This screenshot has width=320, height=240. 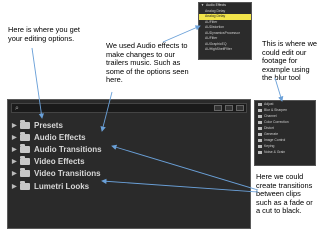 I want to click on effects-item-lumetri-looks: ▶ Lumetri Looks, so click(x=130, y=186).